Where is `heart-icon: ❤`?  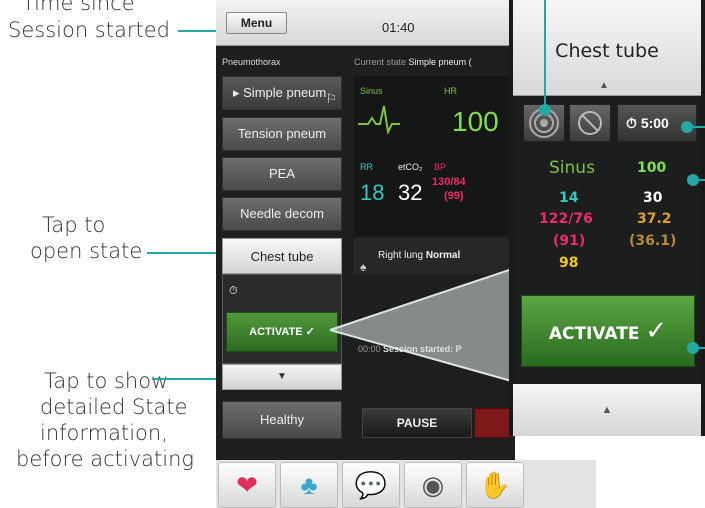 heart-icon: ❤ is located at coordinates (247, 485).